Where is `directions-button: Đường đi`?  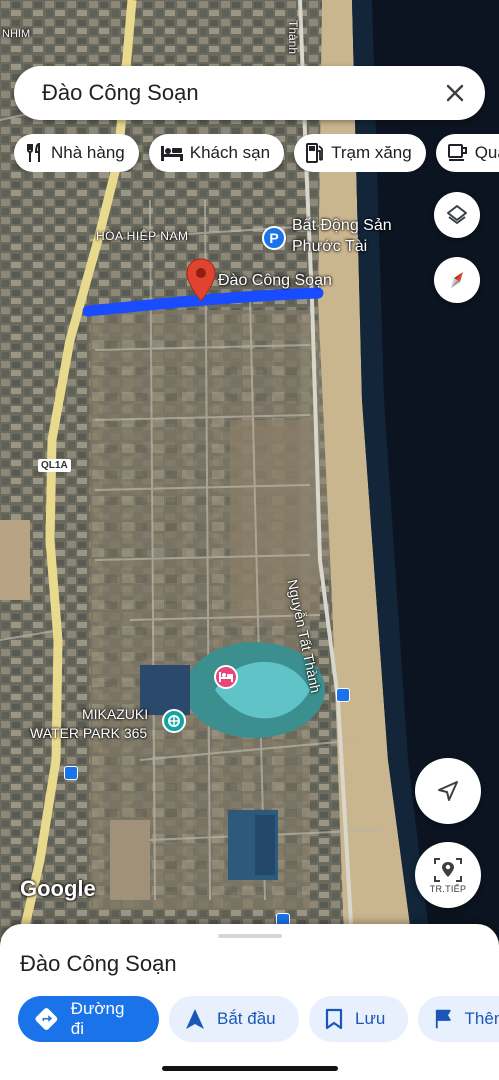
directions-button: Đường đi is located at coordinates (88, 1019).